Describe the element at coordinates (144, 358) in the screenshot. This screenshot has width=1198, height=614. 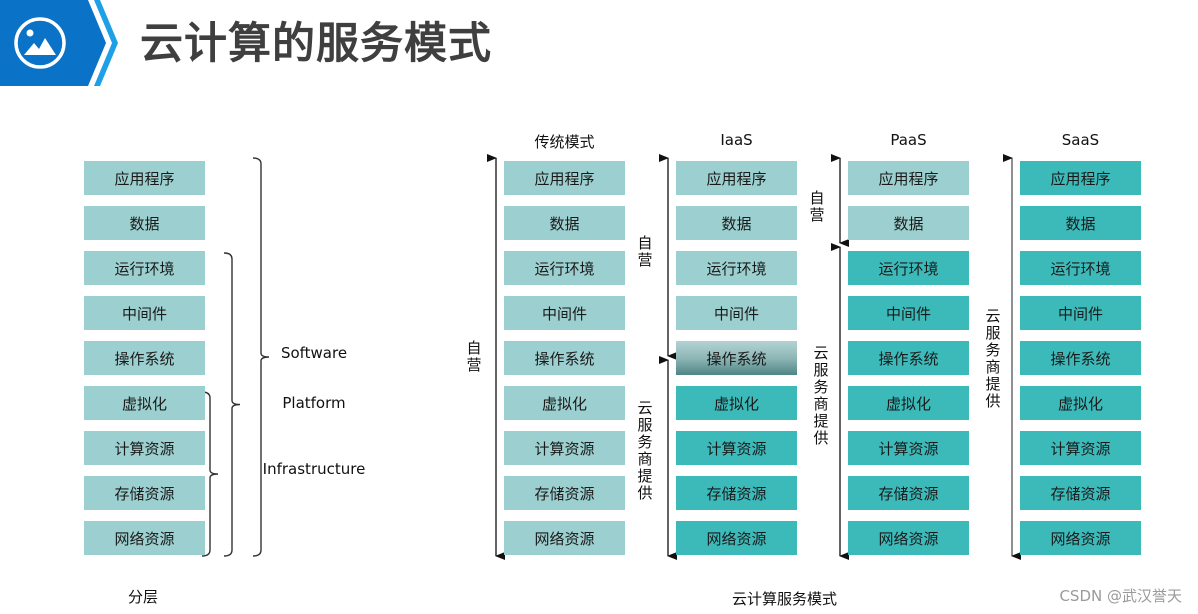
I see `layer-box: 操作系统` at that location.